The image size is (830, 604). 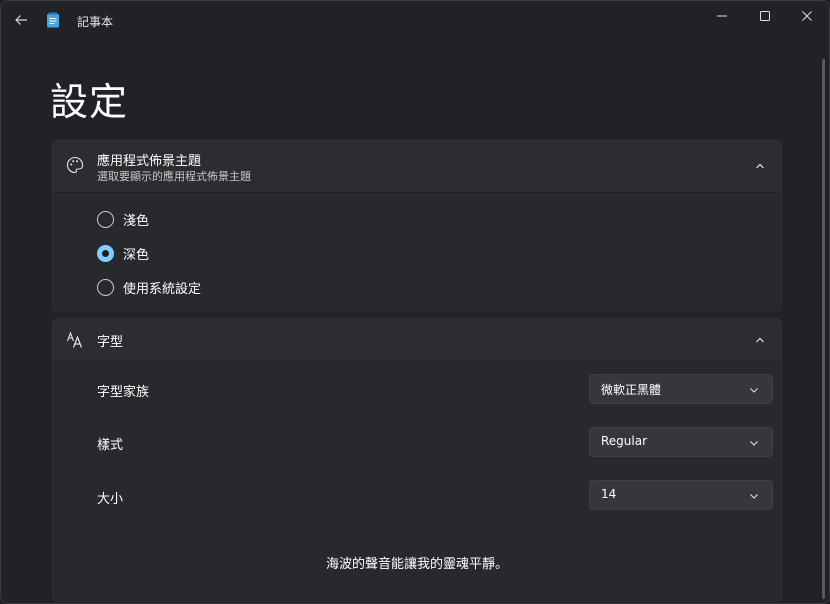 I want to click on arrow-left-icon, so click(x=21, y=20).